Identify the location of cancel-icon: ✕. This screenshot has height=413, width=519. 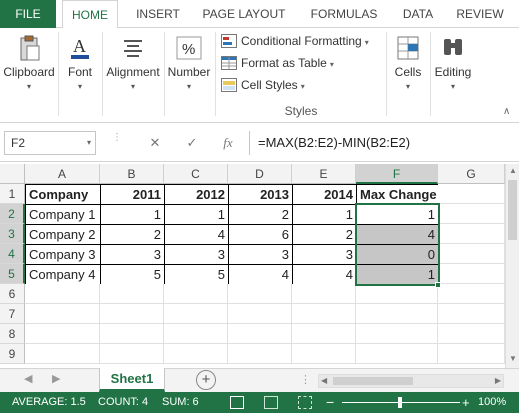
(155, 143).